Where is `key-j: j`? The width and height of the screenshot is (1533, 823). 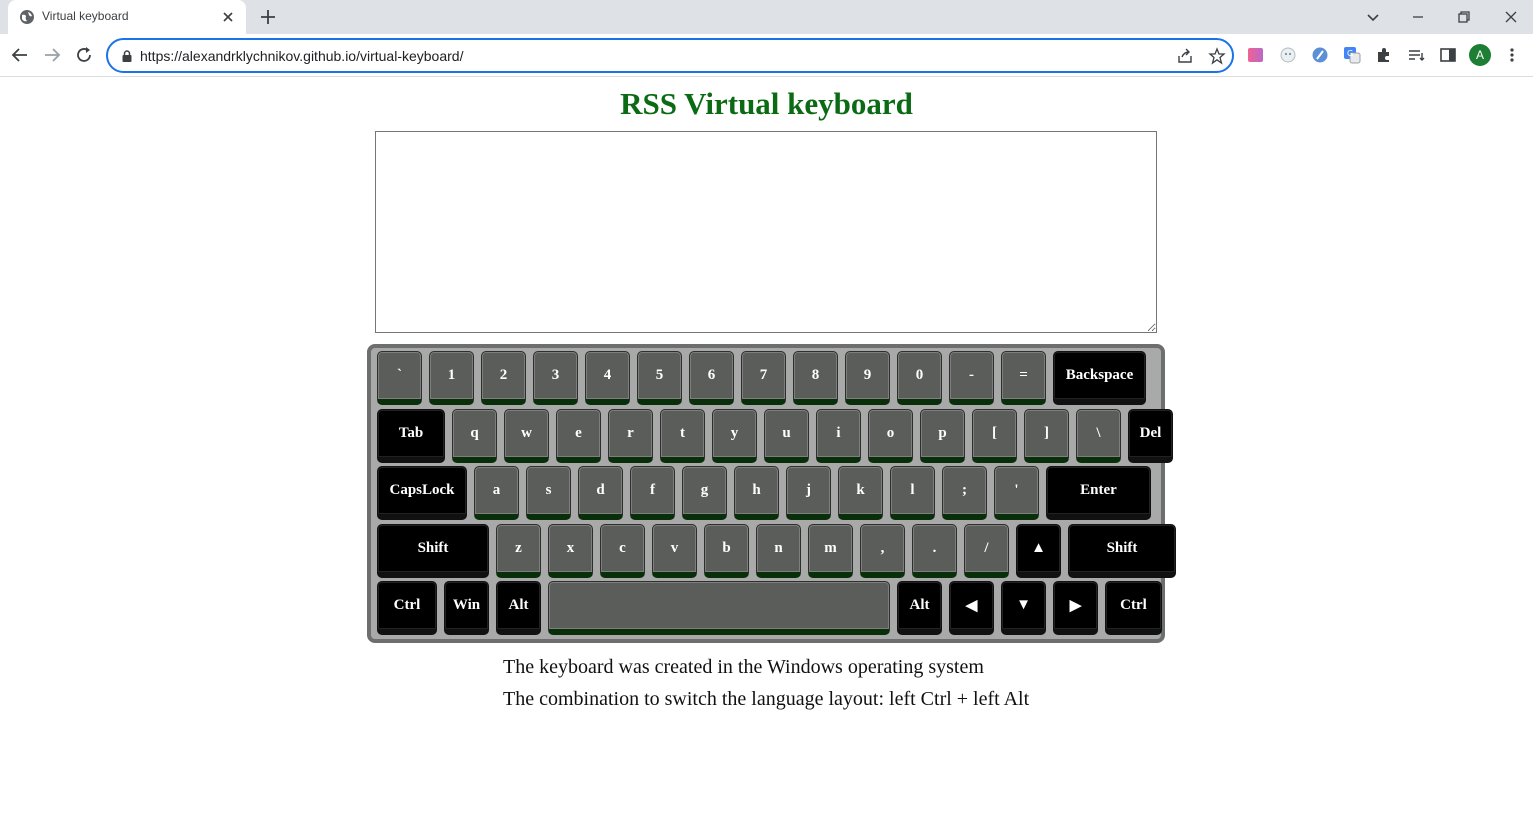
key-j: j is located at coordinates (808, 493).